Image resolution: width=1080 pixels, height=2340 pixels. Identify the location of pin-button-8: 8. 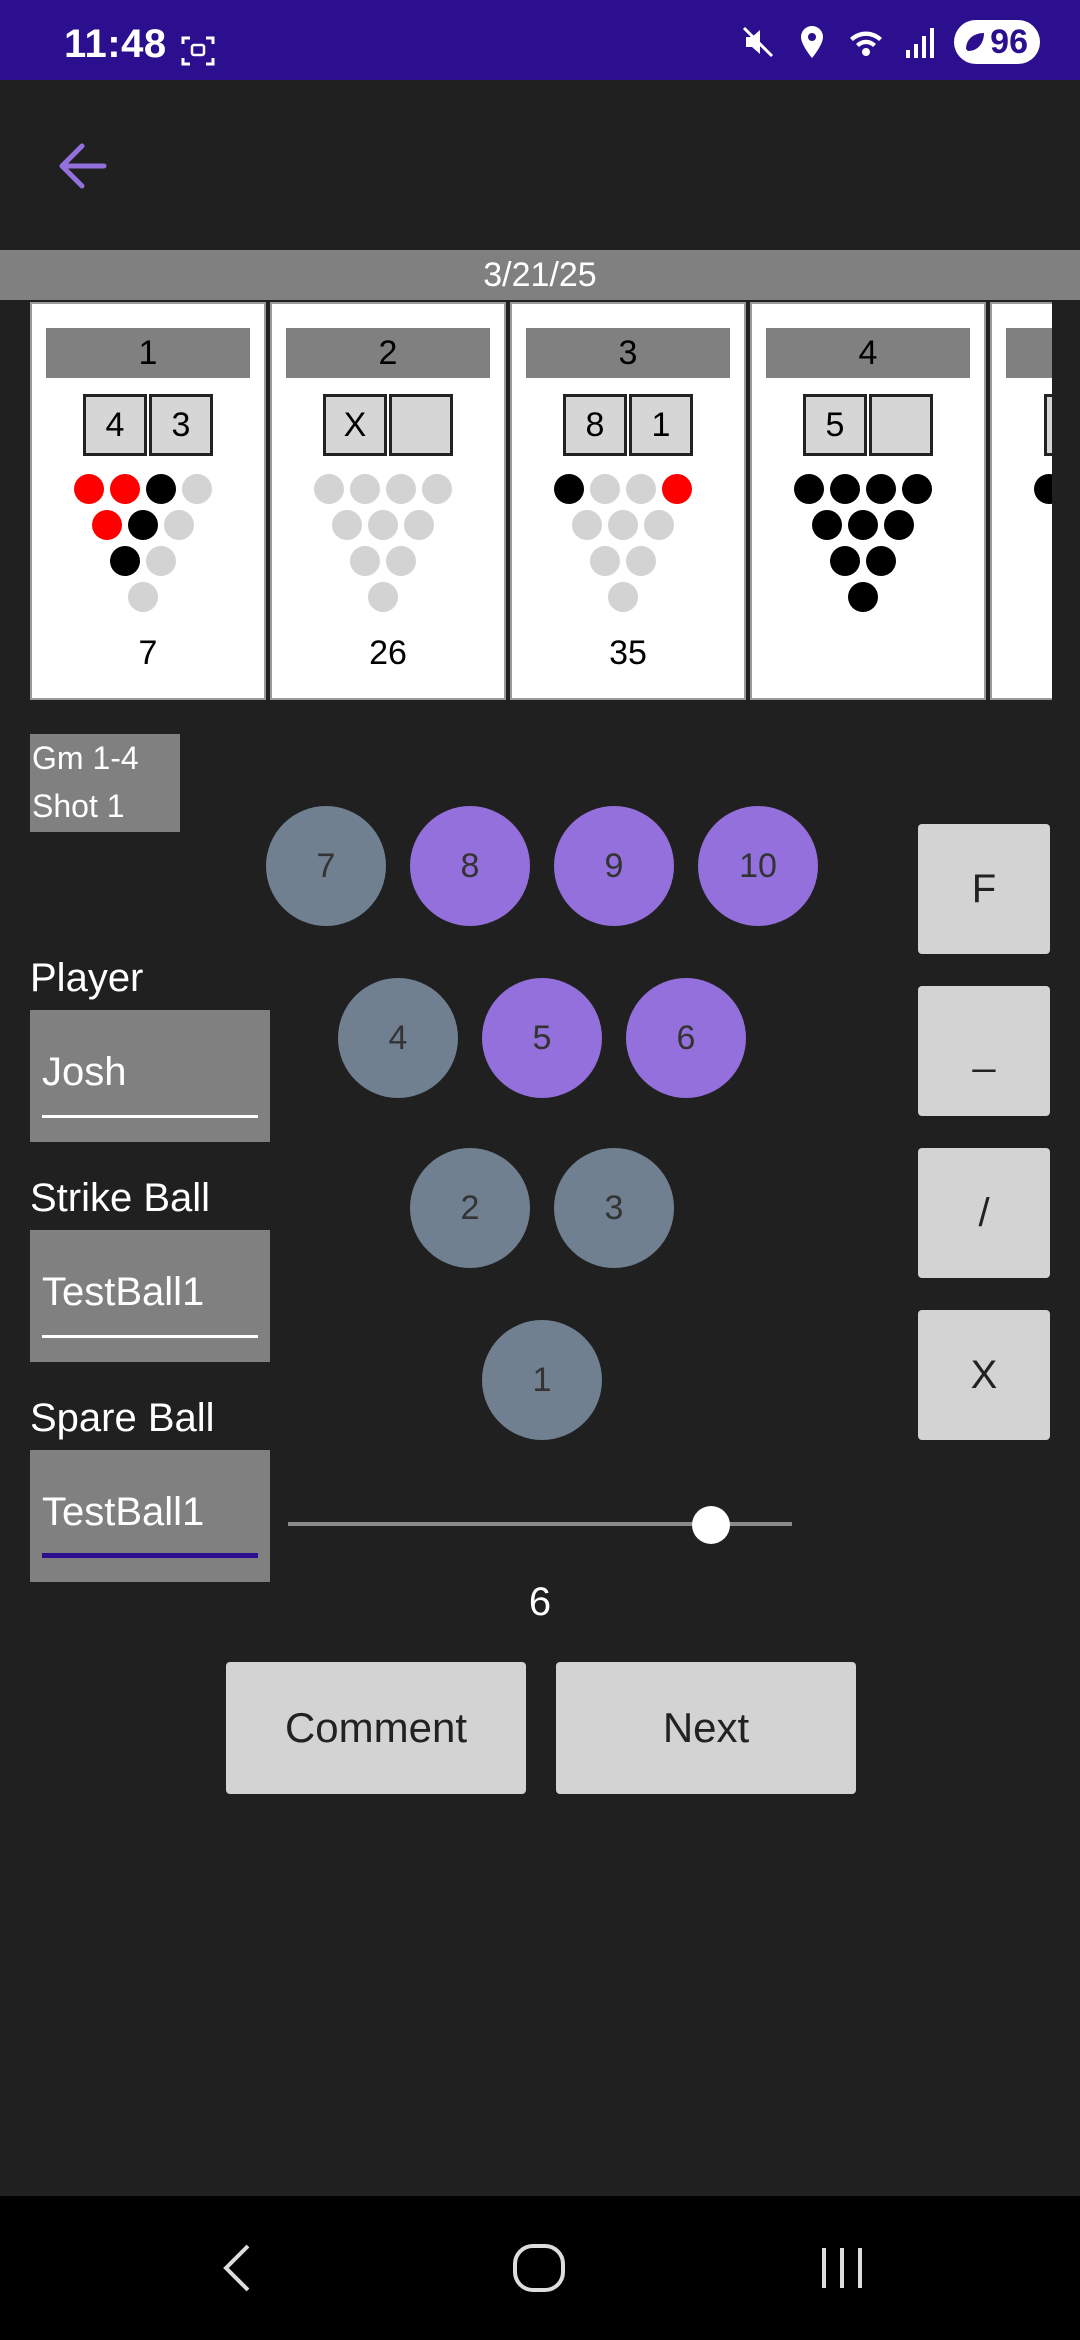
(470, 866).